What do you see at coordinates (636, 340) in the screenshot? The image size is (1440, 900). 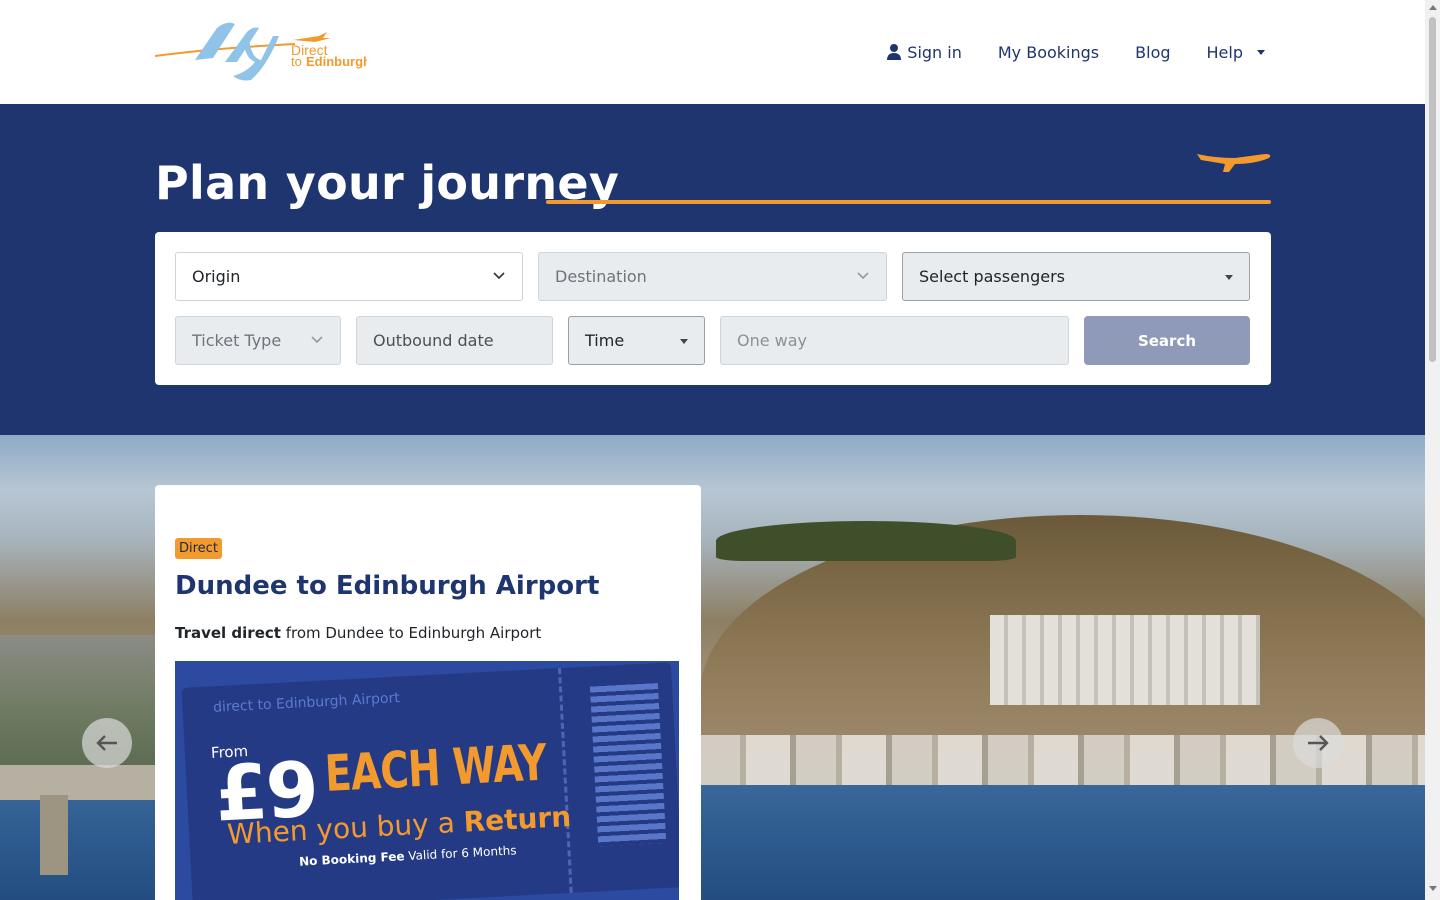 I see `time-dropdown: Time` at bounding box center [636, 340].